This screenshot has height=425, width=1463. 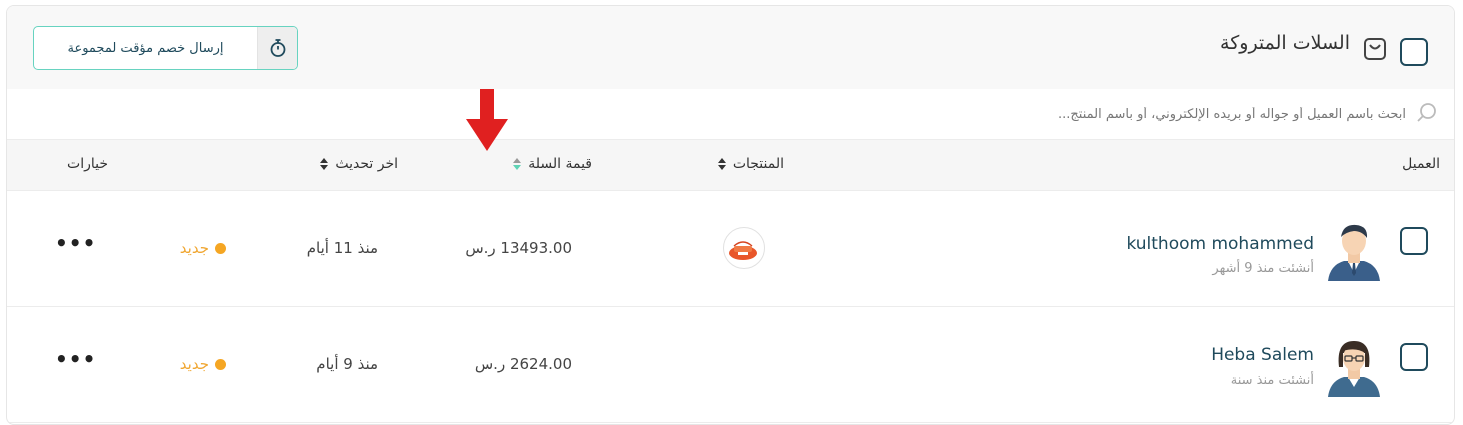 What do you see at coordinates (1426, 112) in the screenshot?
I see `search-icon` at bounding box center [1426, 112].